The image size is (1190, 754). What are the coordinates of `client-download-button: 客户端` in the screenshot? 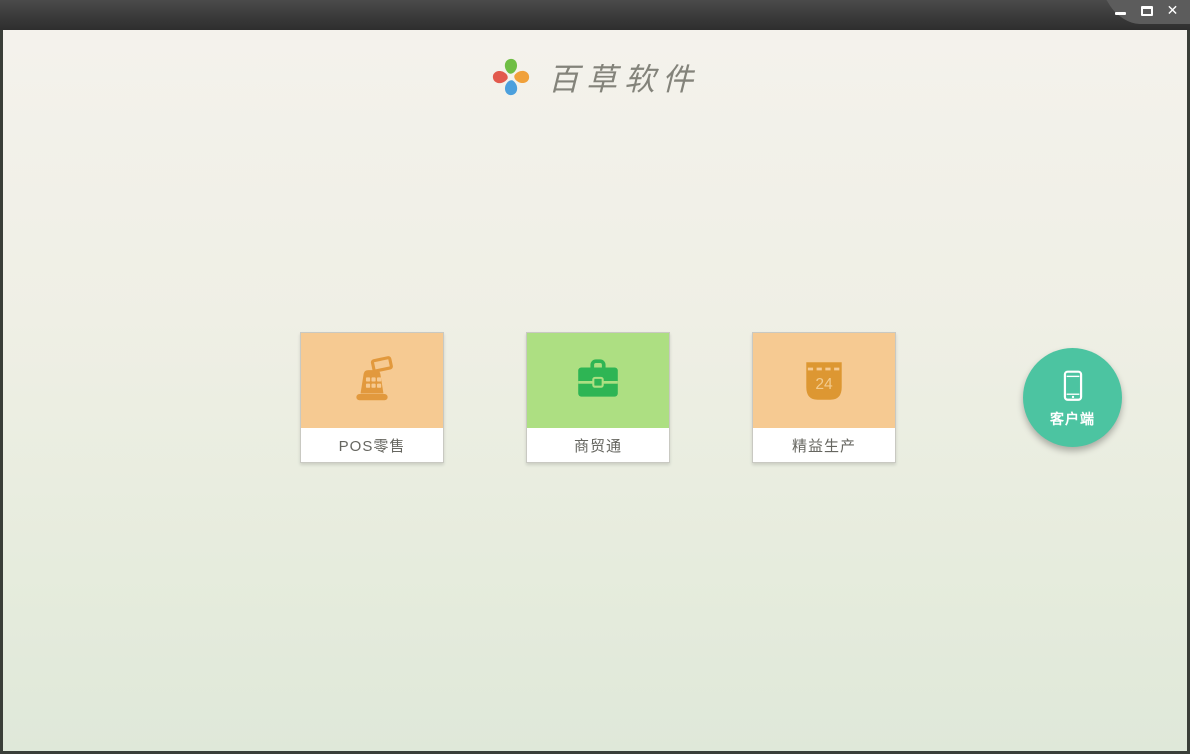 It's located at (1072, 397).